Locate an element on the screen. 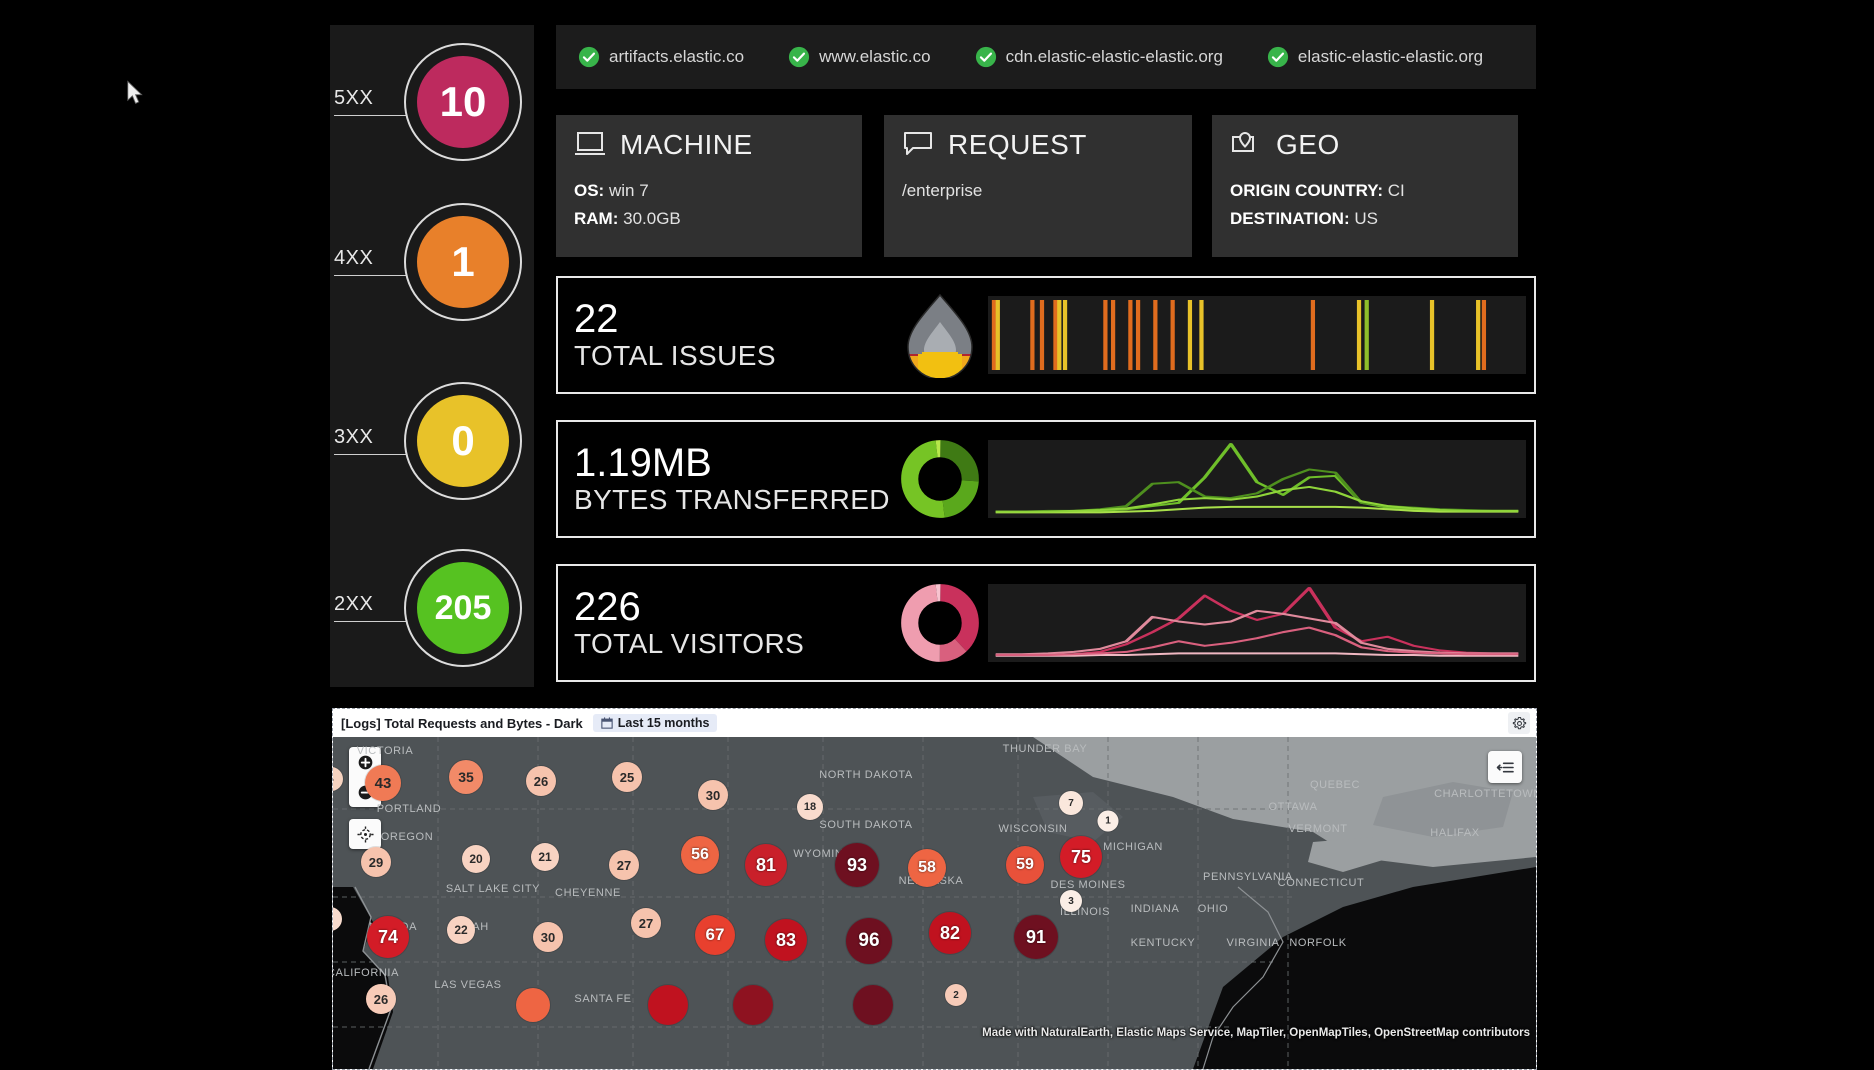  bytes-line-sparkline is located at coordinates (1257, 479).